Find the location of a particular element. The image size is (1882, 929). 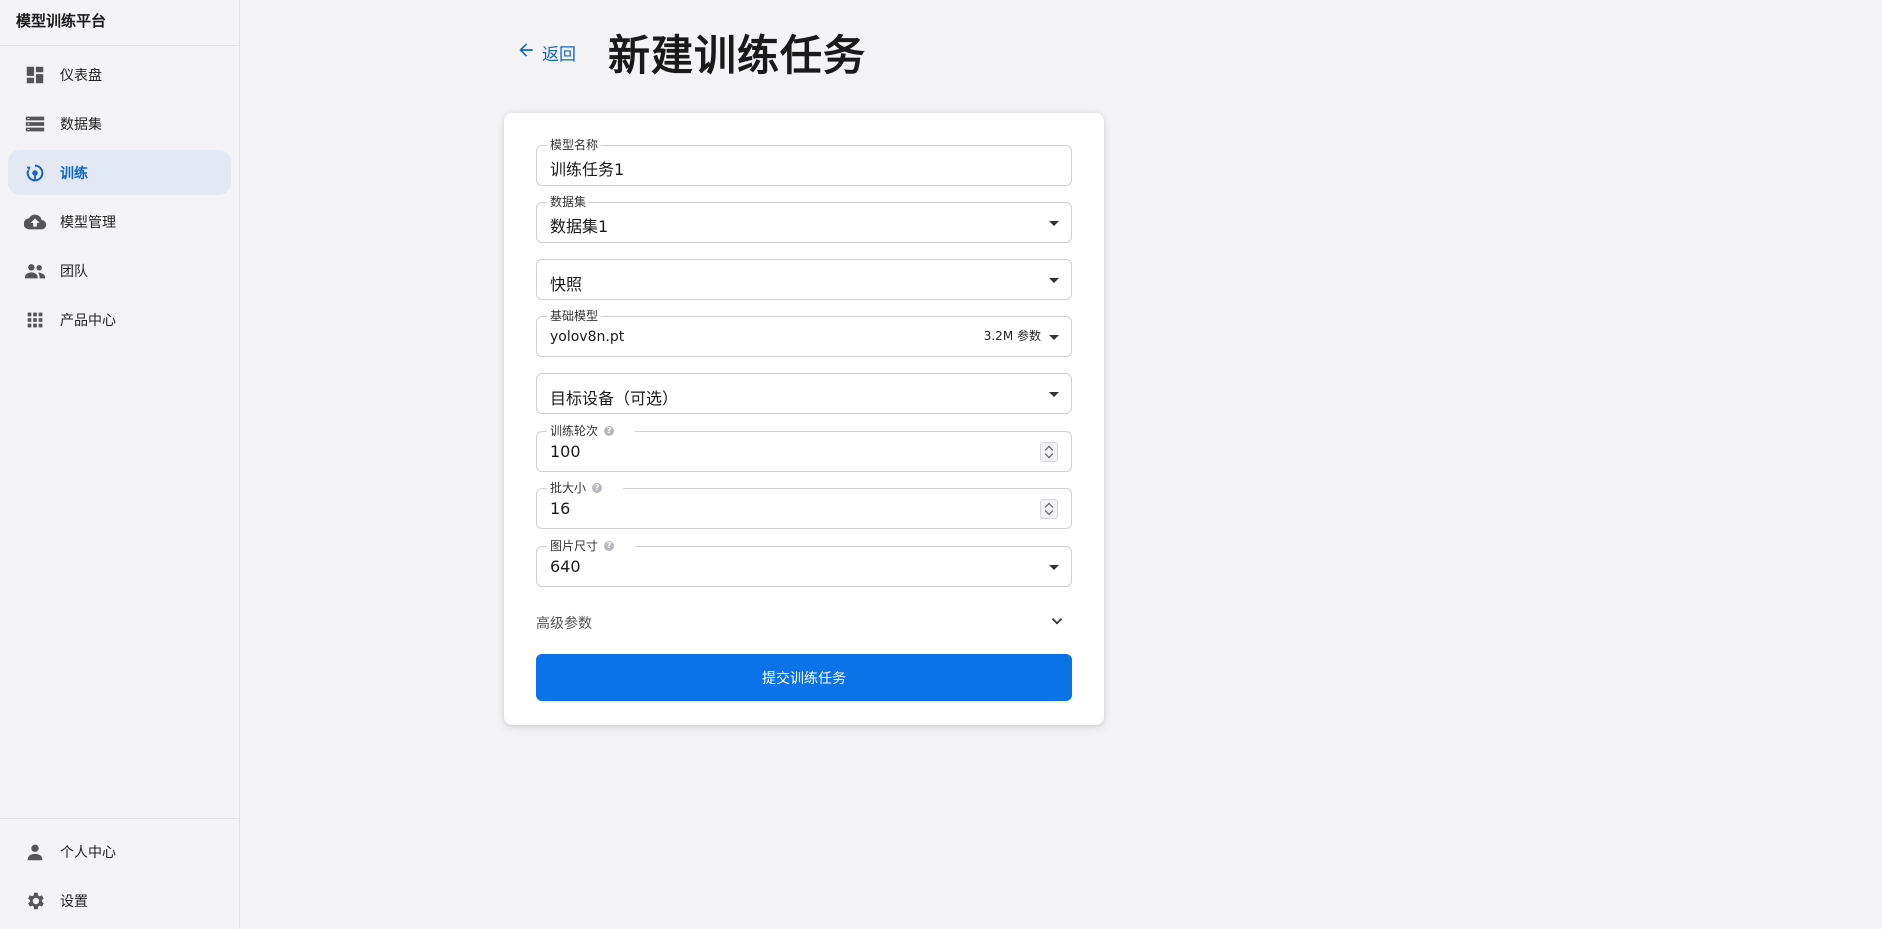

submit-training-button: 提交训练任务 is located at coordinates (804, 677).